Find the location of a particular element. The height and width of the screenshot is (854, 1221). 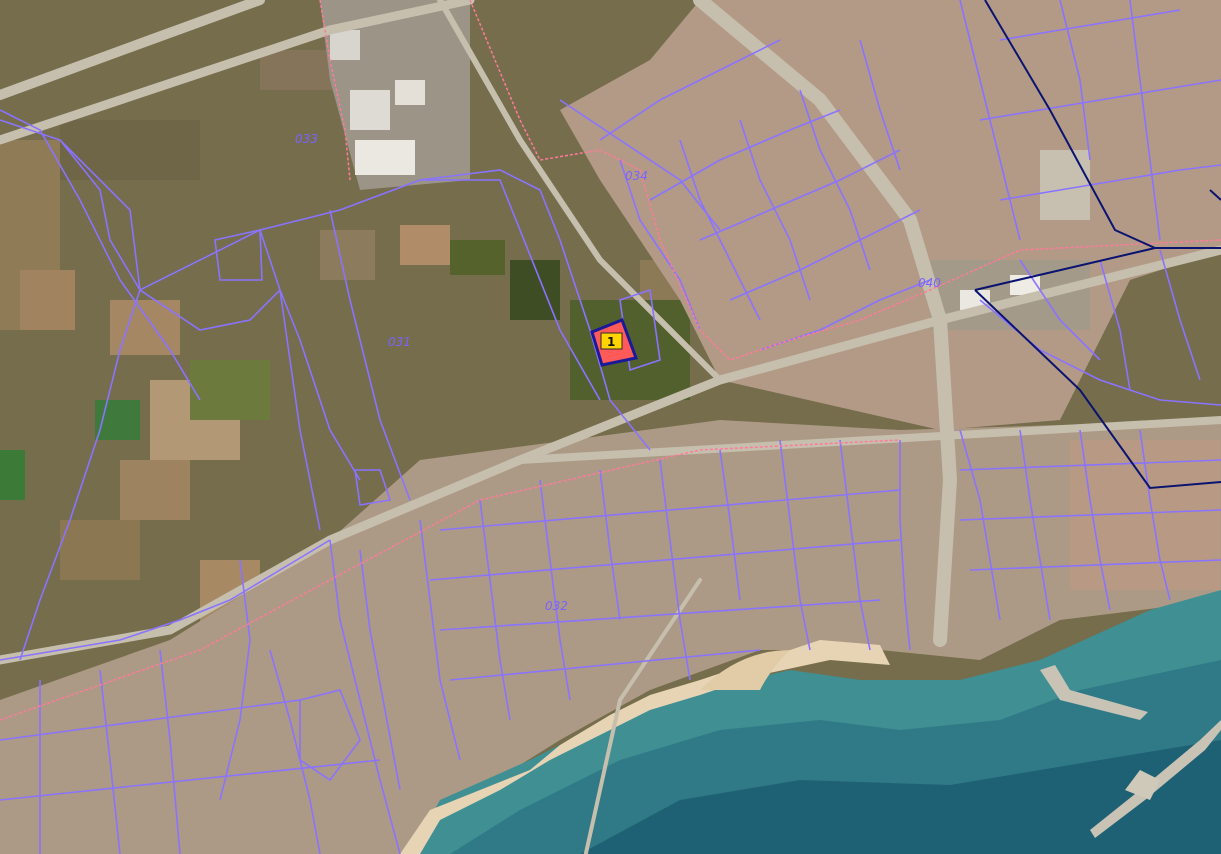

sector-label: 040 is located at coordinates (929, 283).